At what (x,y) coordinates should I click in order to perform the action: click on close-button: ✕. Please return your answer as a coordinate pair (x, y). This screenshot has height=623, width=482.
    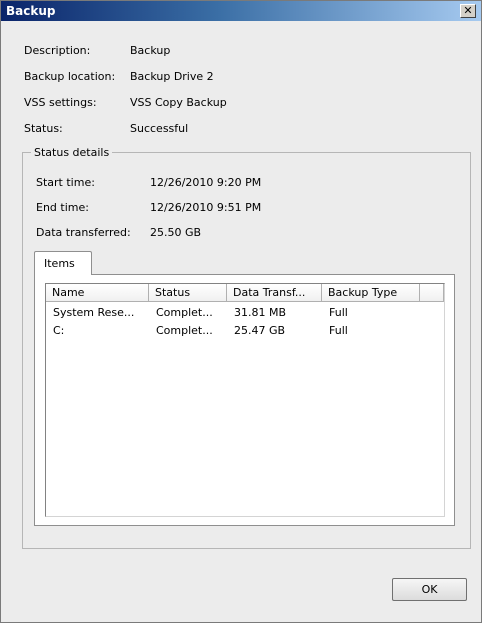
    Looking at the image, I should click on (468, 11).